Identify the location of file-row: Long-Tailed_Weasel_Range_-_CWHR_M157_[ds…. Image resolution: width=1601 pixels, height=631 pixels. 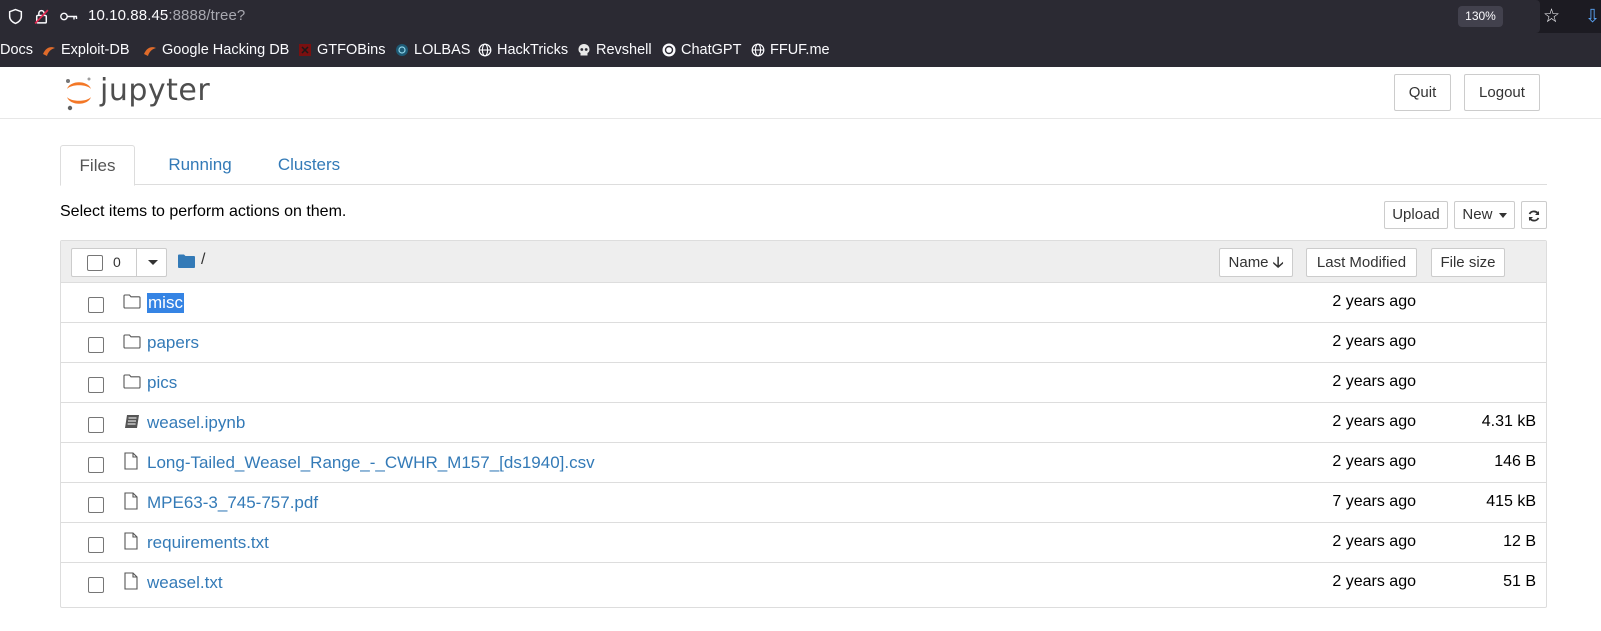
(803, 463).